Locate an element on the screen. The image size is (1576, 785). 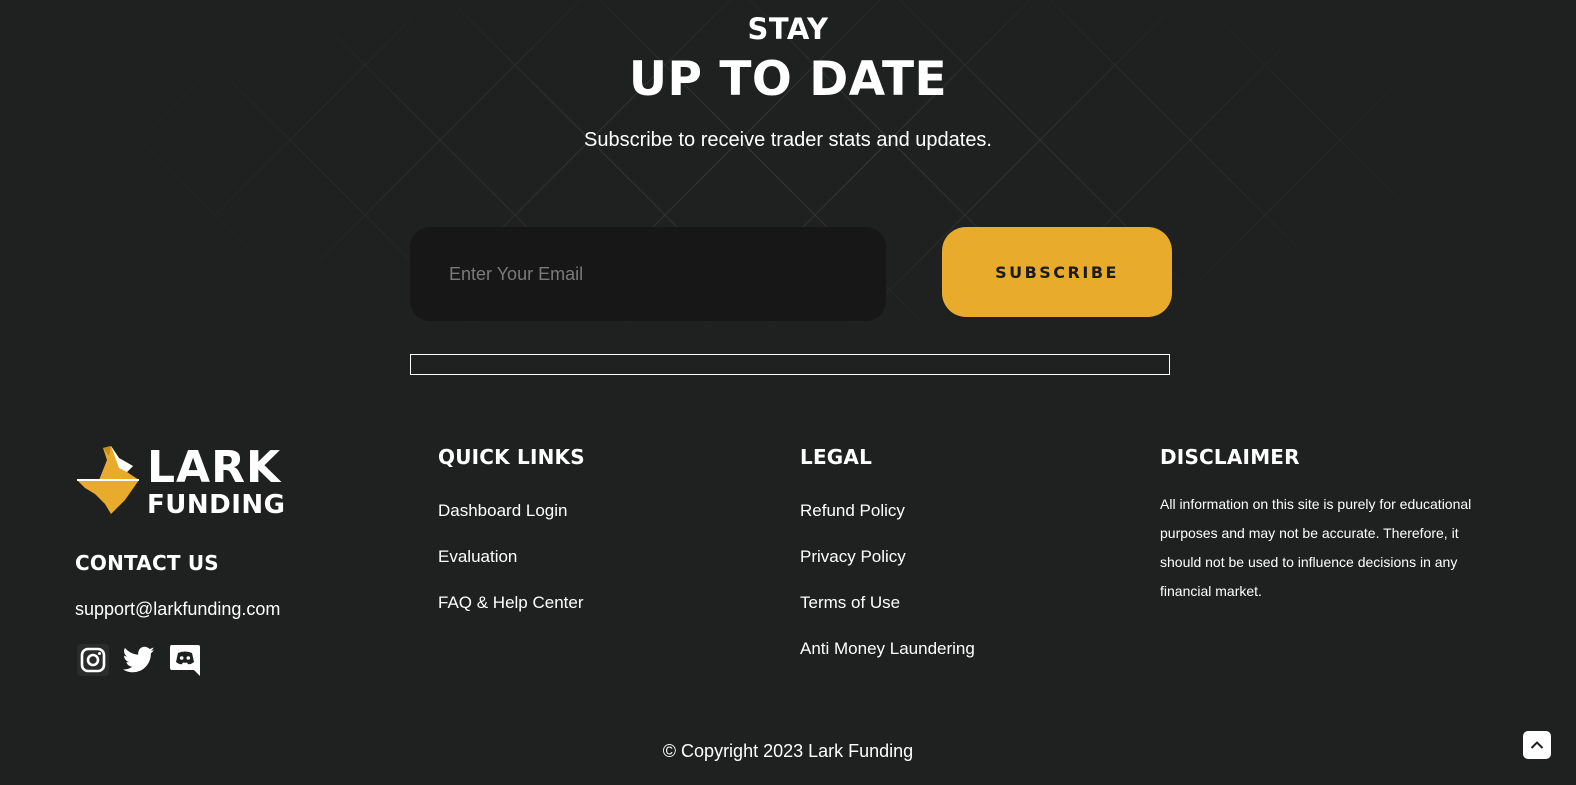
link-refund-policy: Refund Policy is located at coordinates (852, 511).